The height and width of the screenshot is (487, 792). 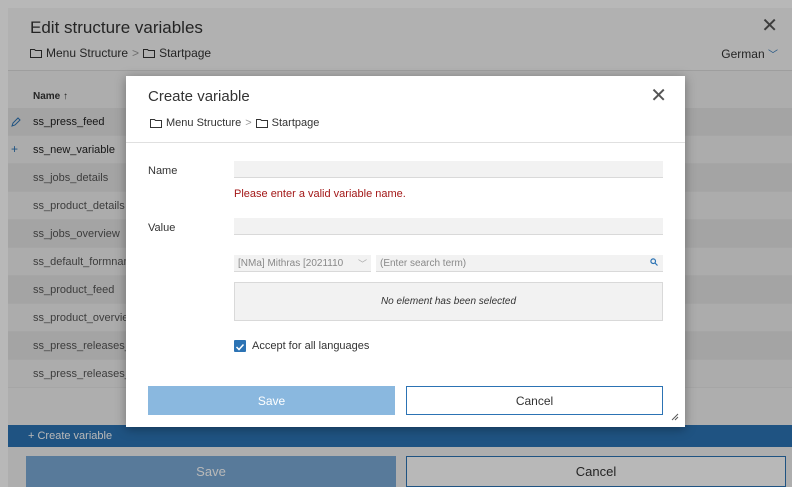 What do you see at coordinates (162, 228) in the screenshot?
I see `value-label: Value` at bounding box center [162, 228].